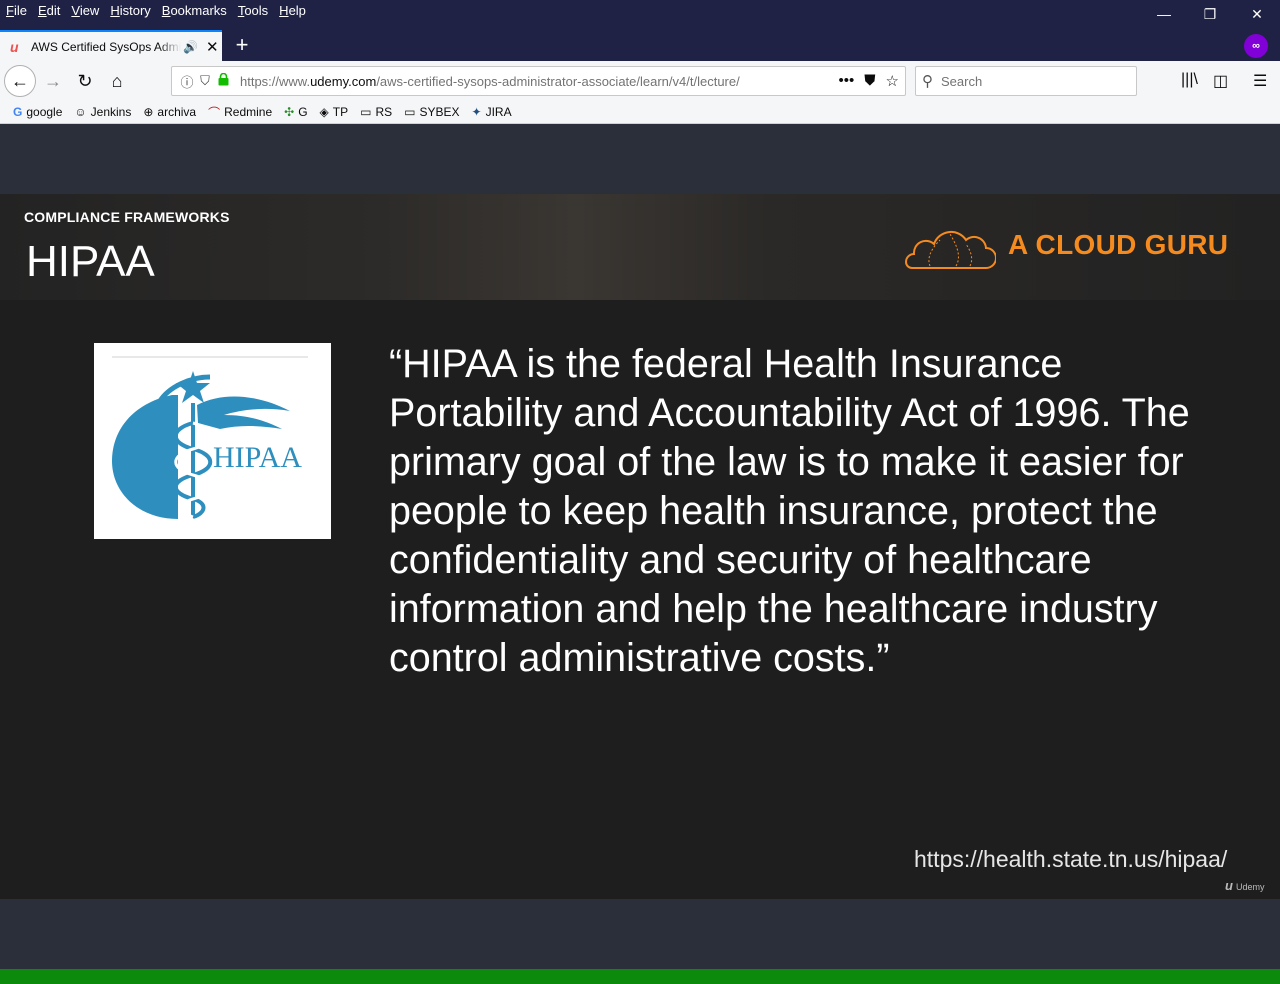 The width and height of the screenshot is (1280, 984). Describe the element at coordinates (80, 112) in the screenshot. I see `jenkins-icon: ☺` at that location.